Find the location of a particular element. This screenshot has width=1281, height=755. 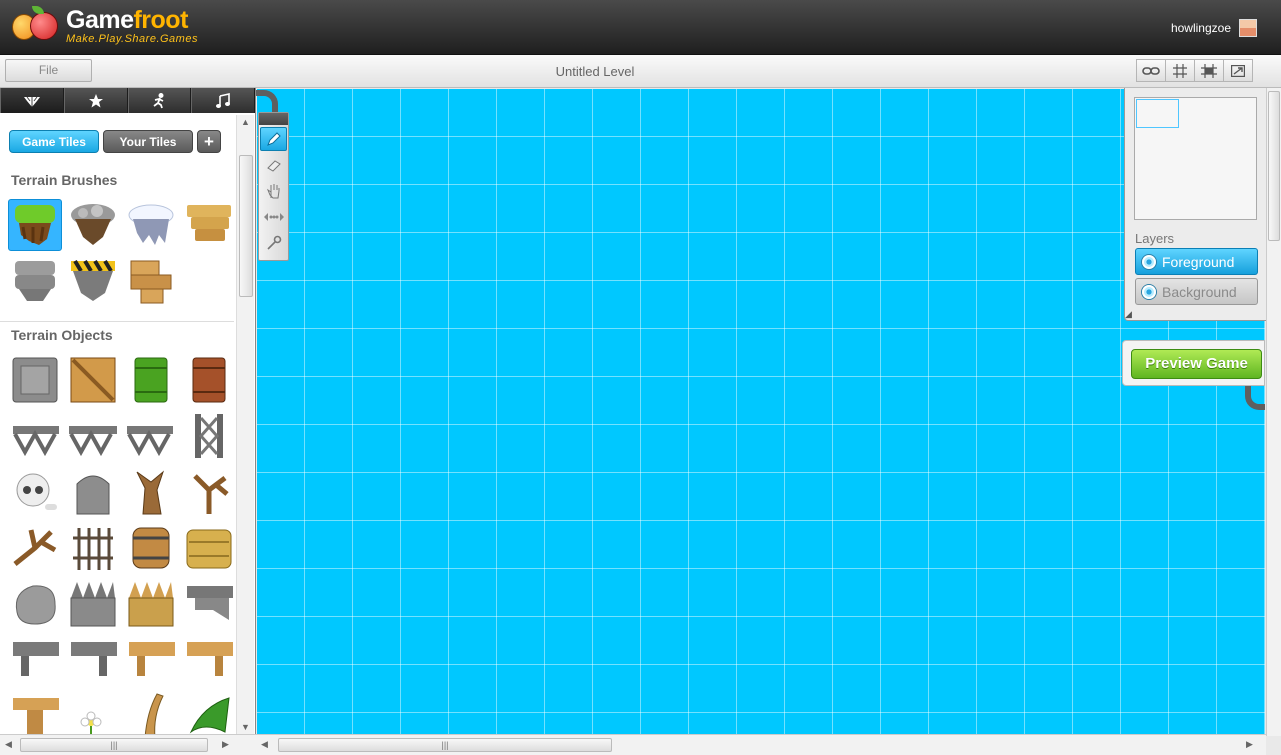

minimap is located at coordinates (1195, 158).